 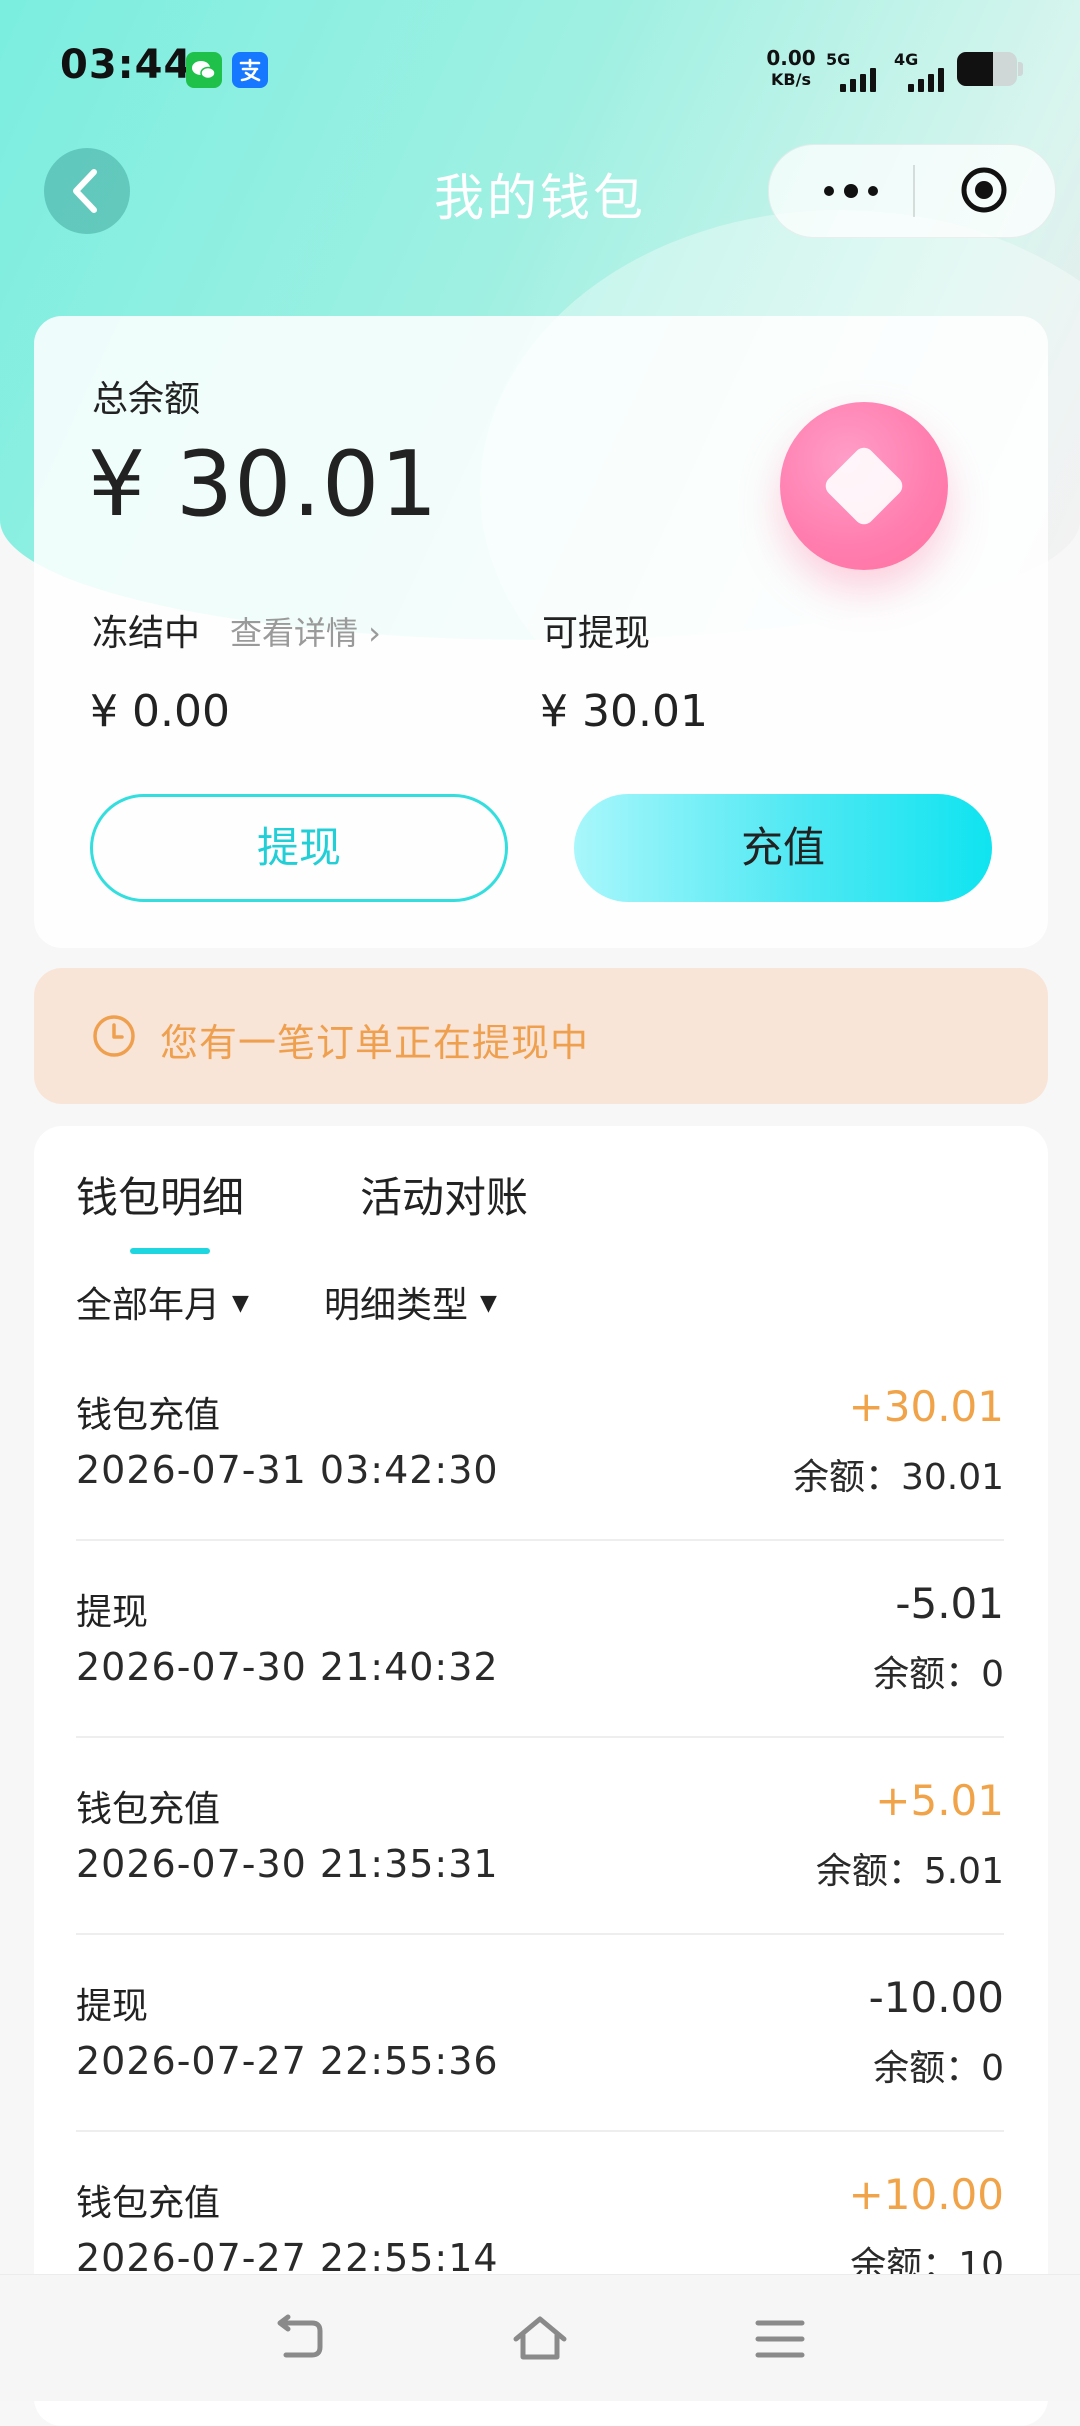 I want to click on frozen-details-link: 查看详情 ›, so click(x=305, y=631).